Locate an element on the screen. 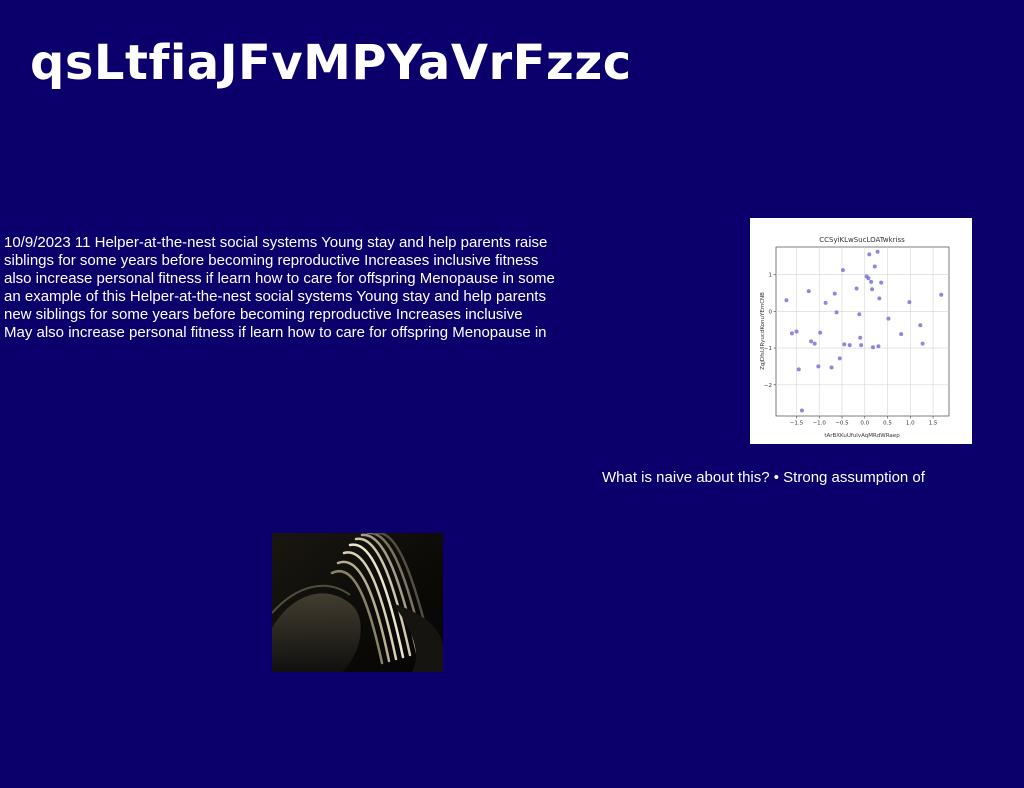  abstract-sculpture-image is located at coordinates (357, 602).